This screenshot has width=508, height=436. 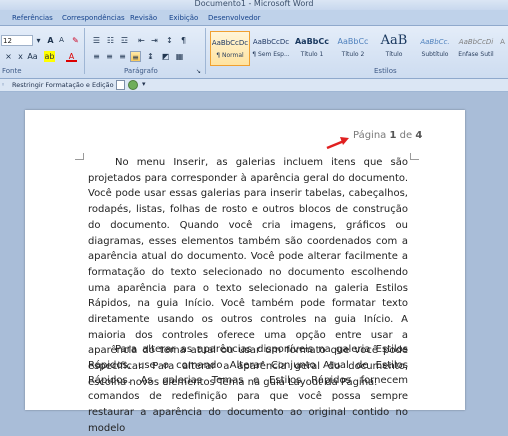 What do you see at coordinates (133, 85) in the screenshot?
I see `status-icon` at bounding box center [133, 85].